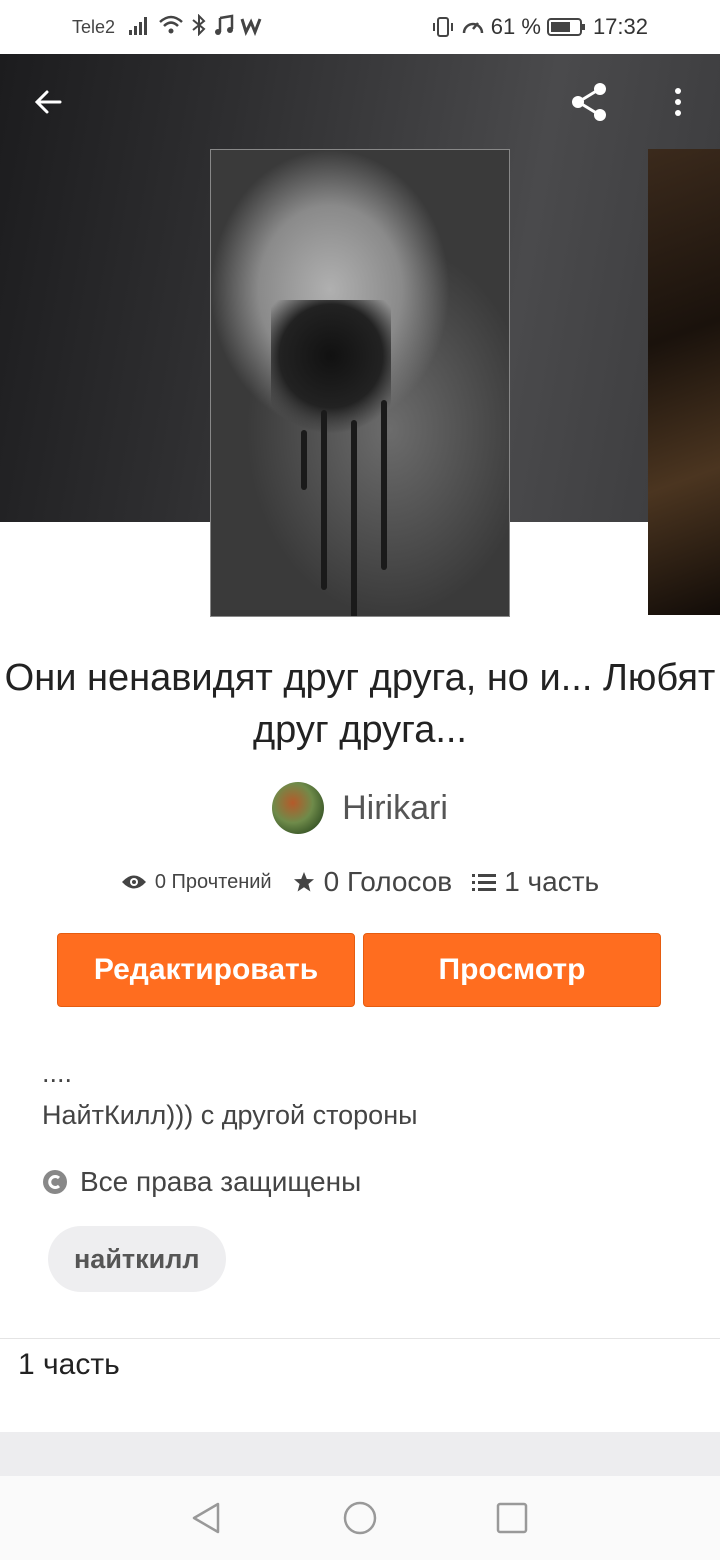  I want to click on nav-recents-button, so click(512, 1518).